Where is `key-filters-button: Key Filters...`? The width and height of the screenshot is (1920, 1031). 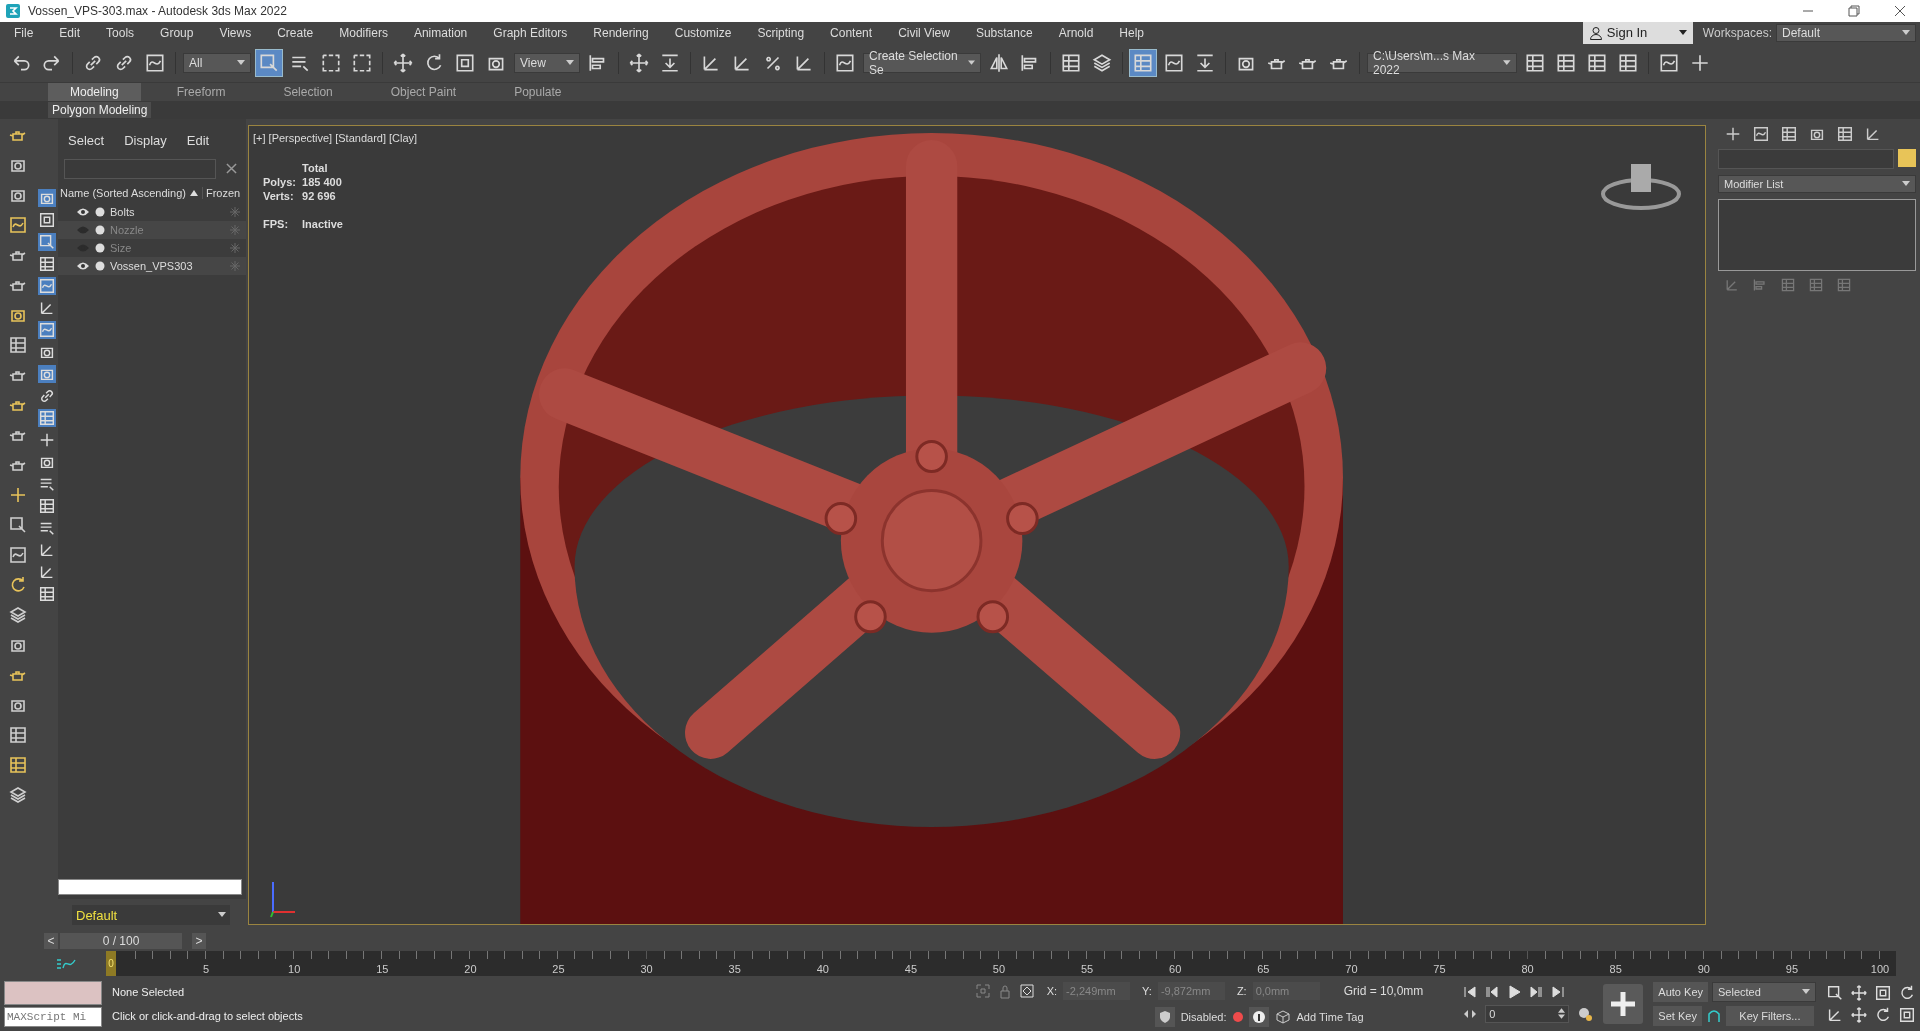
key-filters-button: Key Filters... is located at coordinates (1769, 1015).